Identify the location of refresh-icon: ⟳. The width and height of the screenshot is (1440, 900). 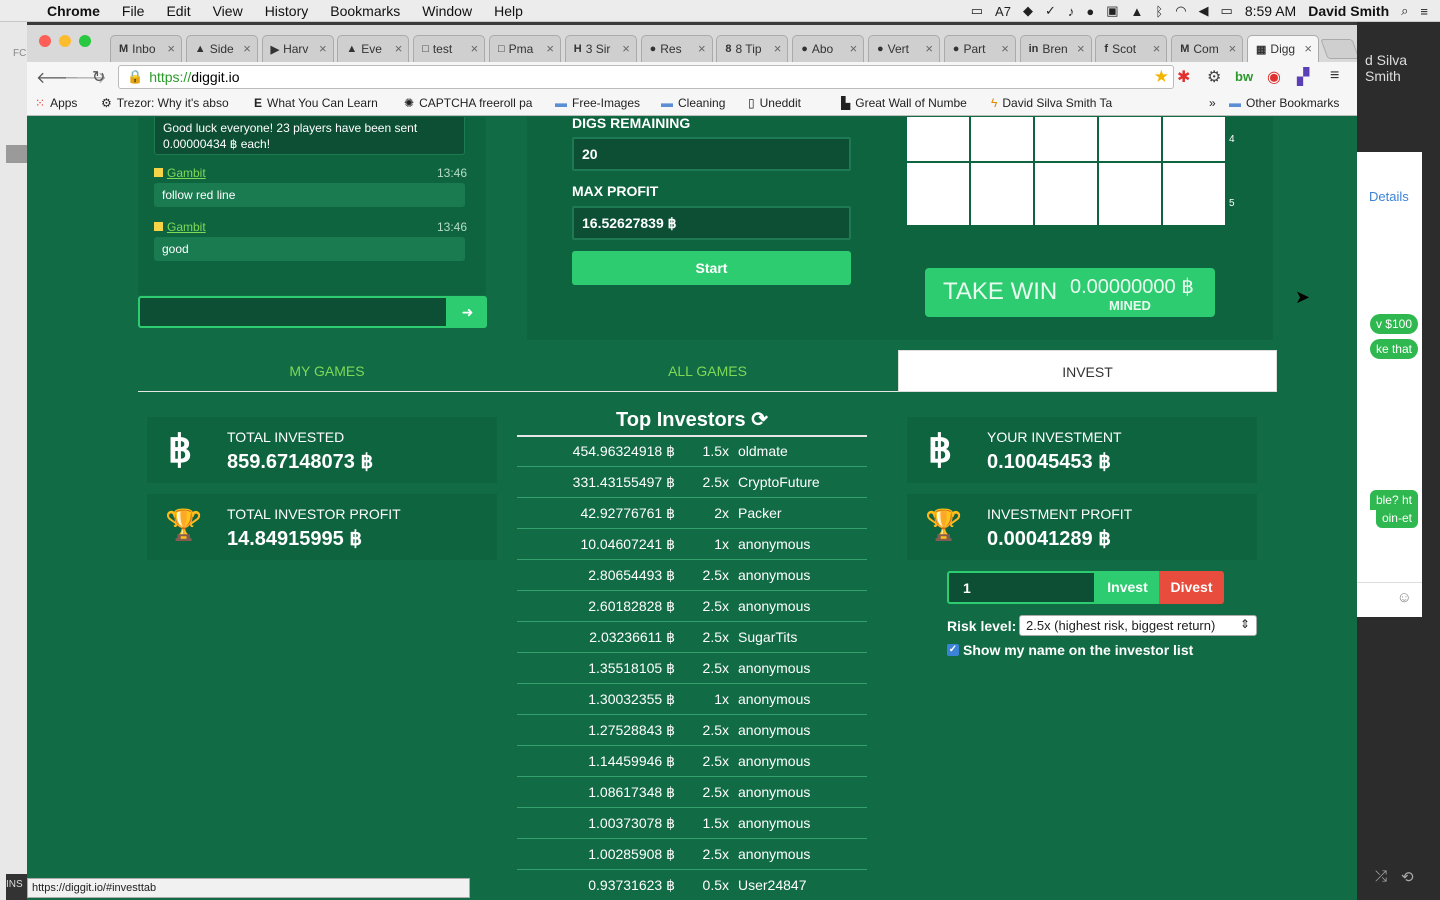
(759, 420).